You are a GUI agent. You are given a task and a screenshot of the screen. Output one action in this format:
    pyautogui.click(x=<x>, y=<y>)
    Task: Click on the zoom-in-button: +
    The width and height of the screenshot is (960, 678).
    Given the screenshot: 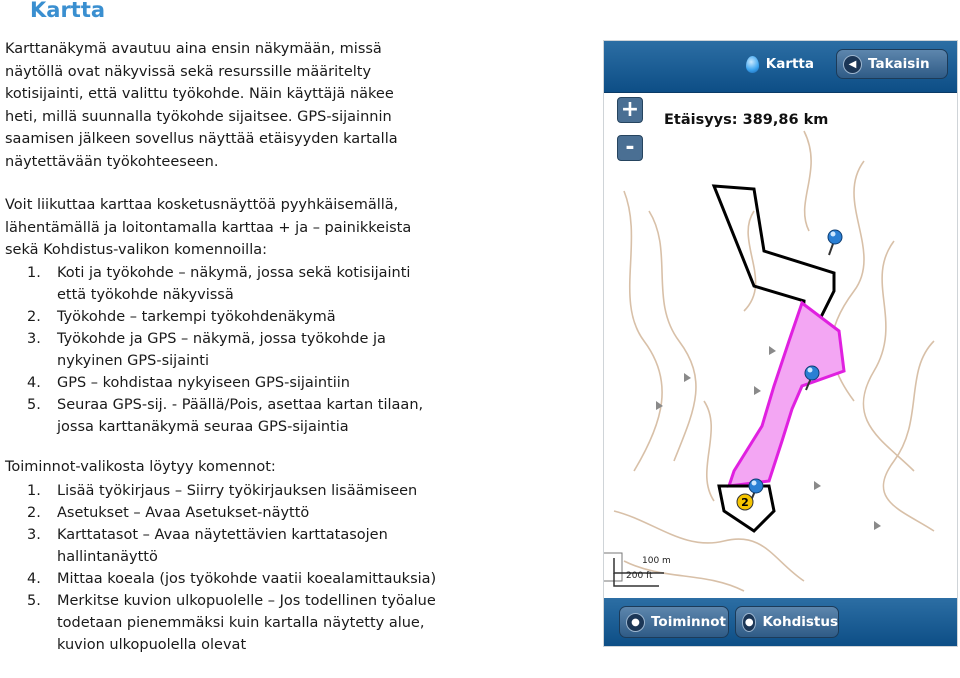 What is the action you would take?
    pyautogui.click(x=630, y=110)
    